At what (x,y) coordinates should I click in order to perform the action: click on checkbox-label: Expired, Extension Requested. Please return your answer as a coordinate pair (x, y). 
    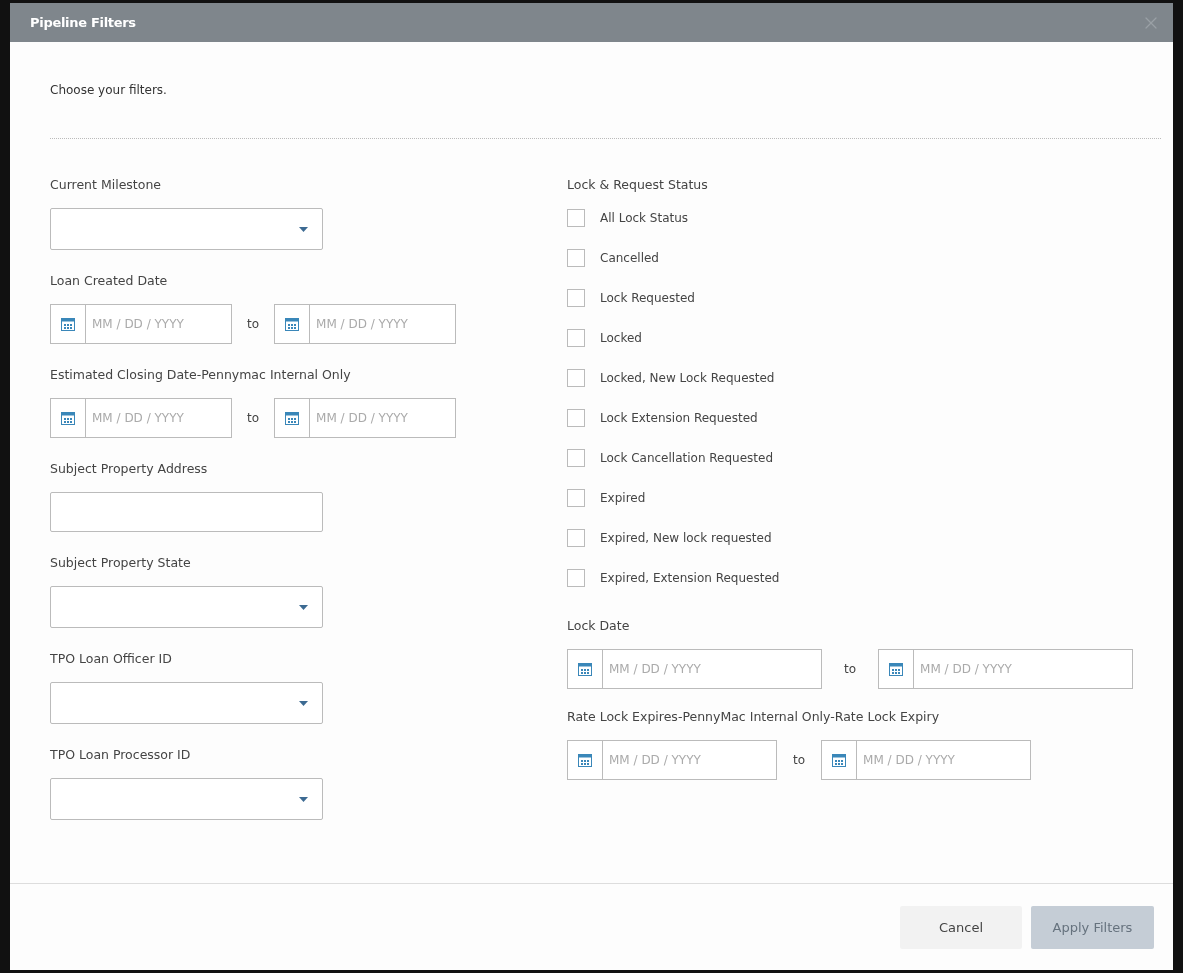
    Looking at the image, I should click on (690, 578).